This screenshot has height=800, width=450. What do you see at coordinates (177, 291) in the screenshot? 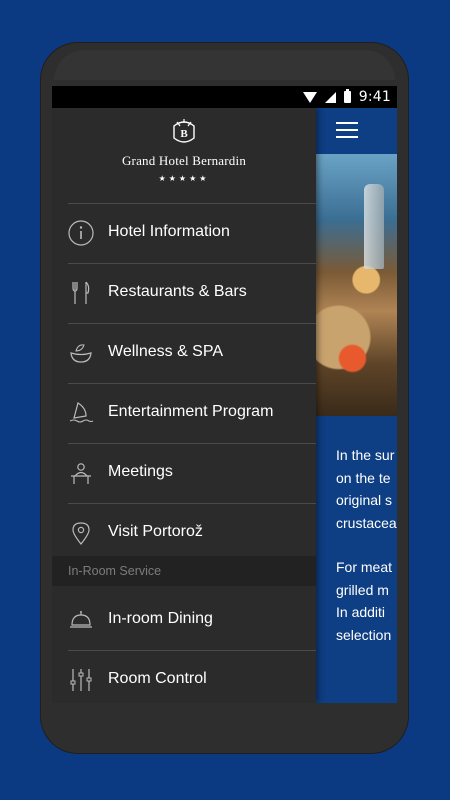
I see `menu-item-label: Restaurants & Bars` at bounding box center [177, 291].